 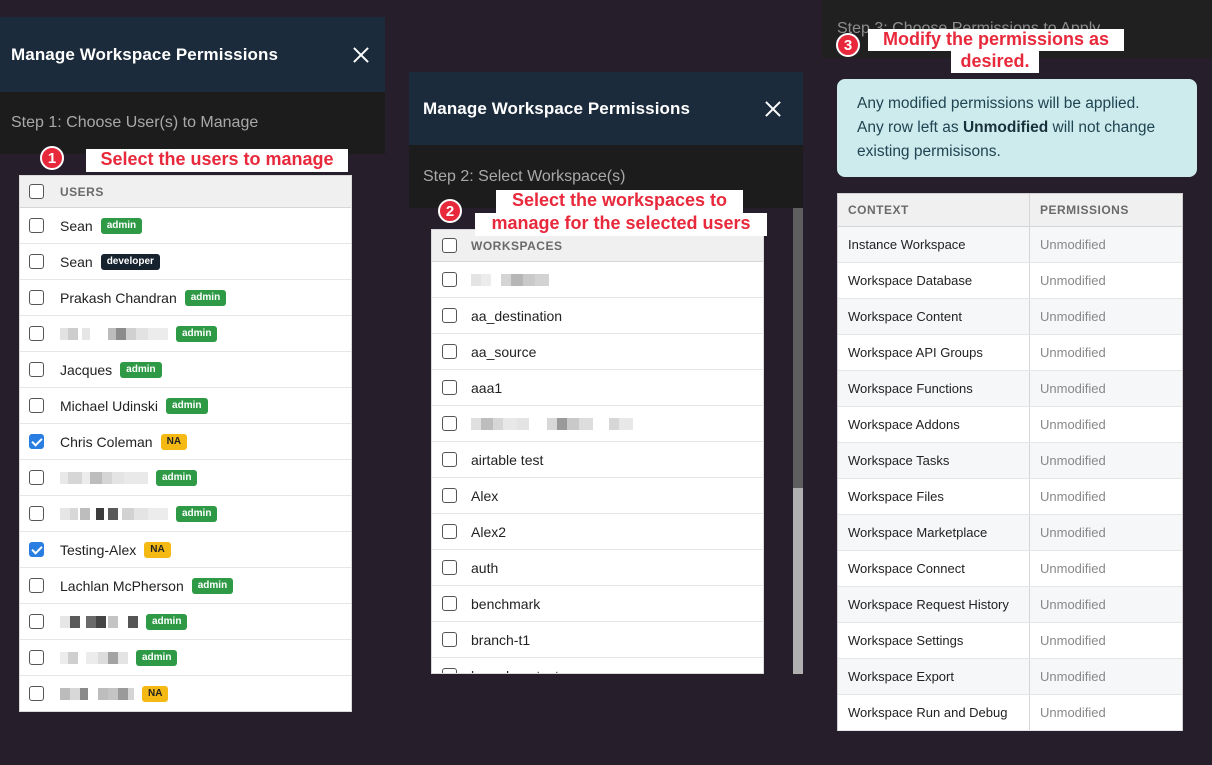 What do you see at coordinates (36, 191) in the screenshot?
I see `select-all-users-checkbox` at bounding box center [36, 191].